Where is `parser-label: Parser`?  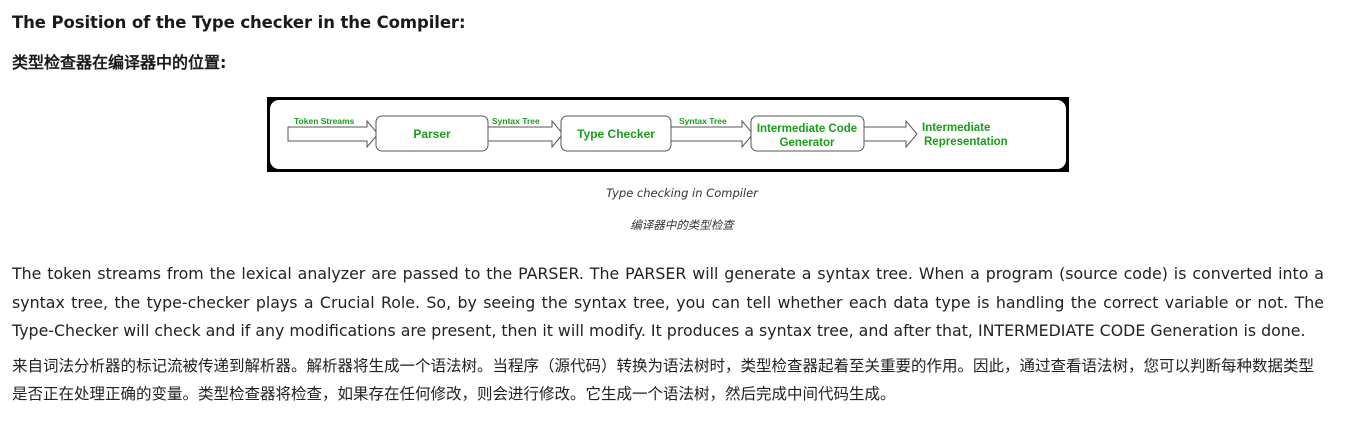
parser-label: Parser is located at coordinates (432, 134).